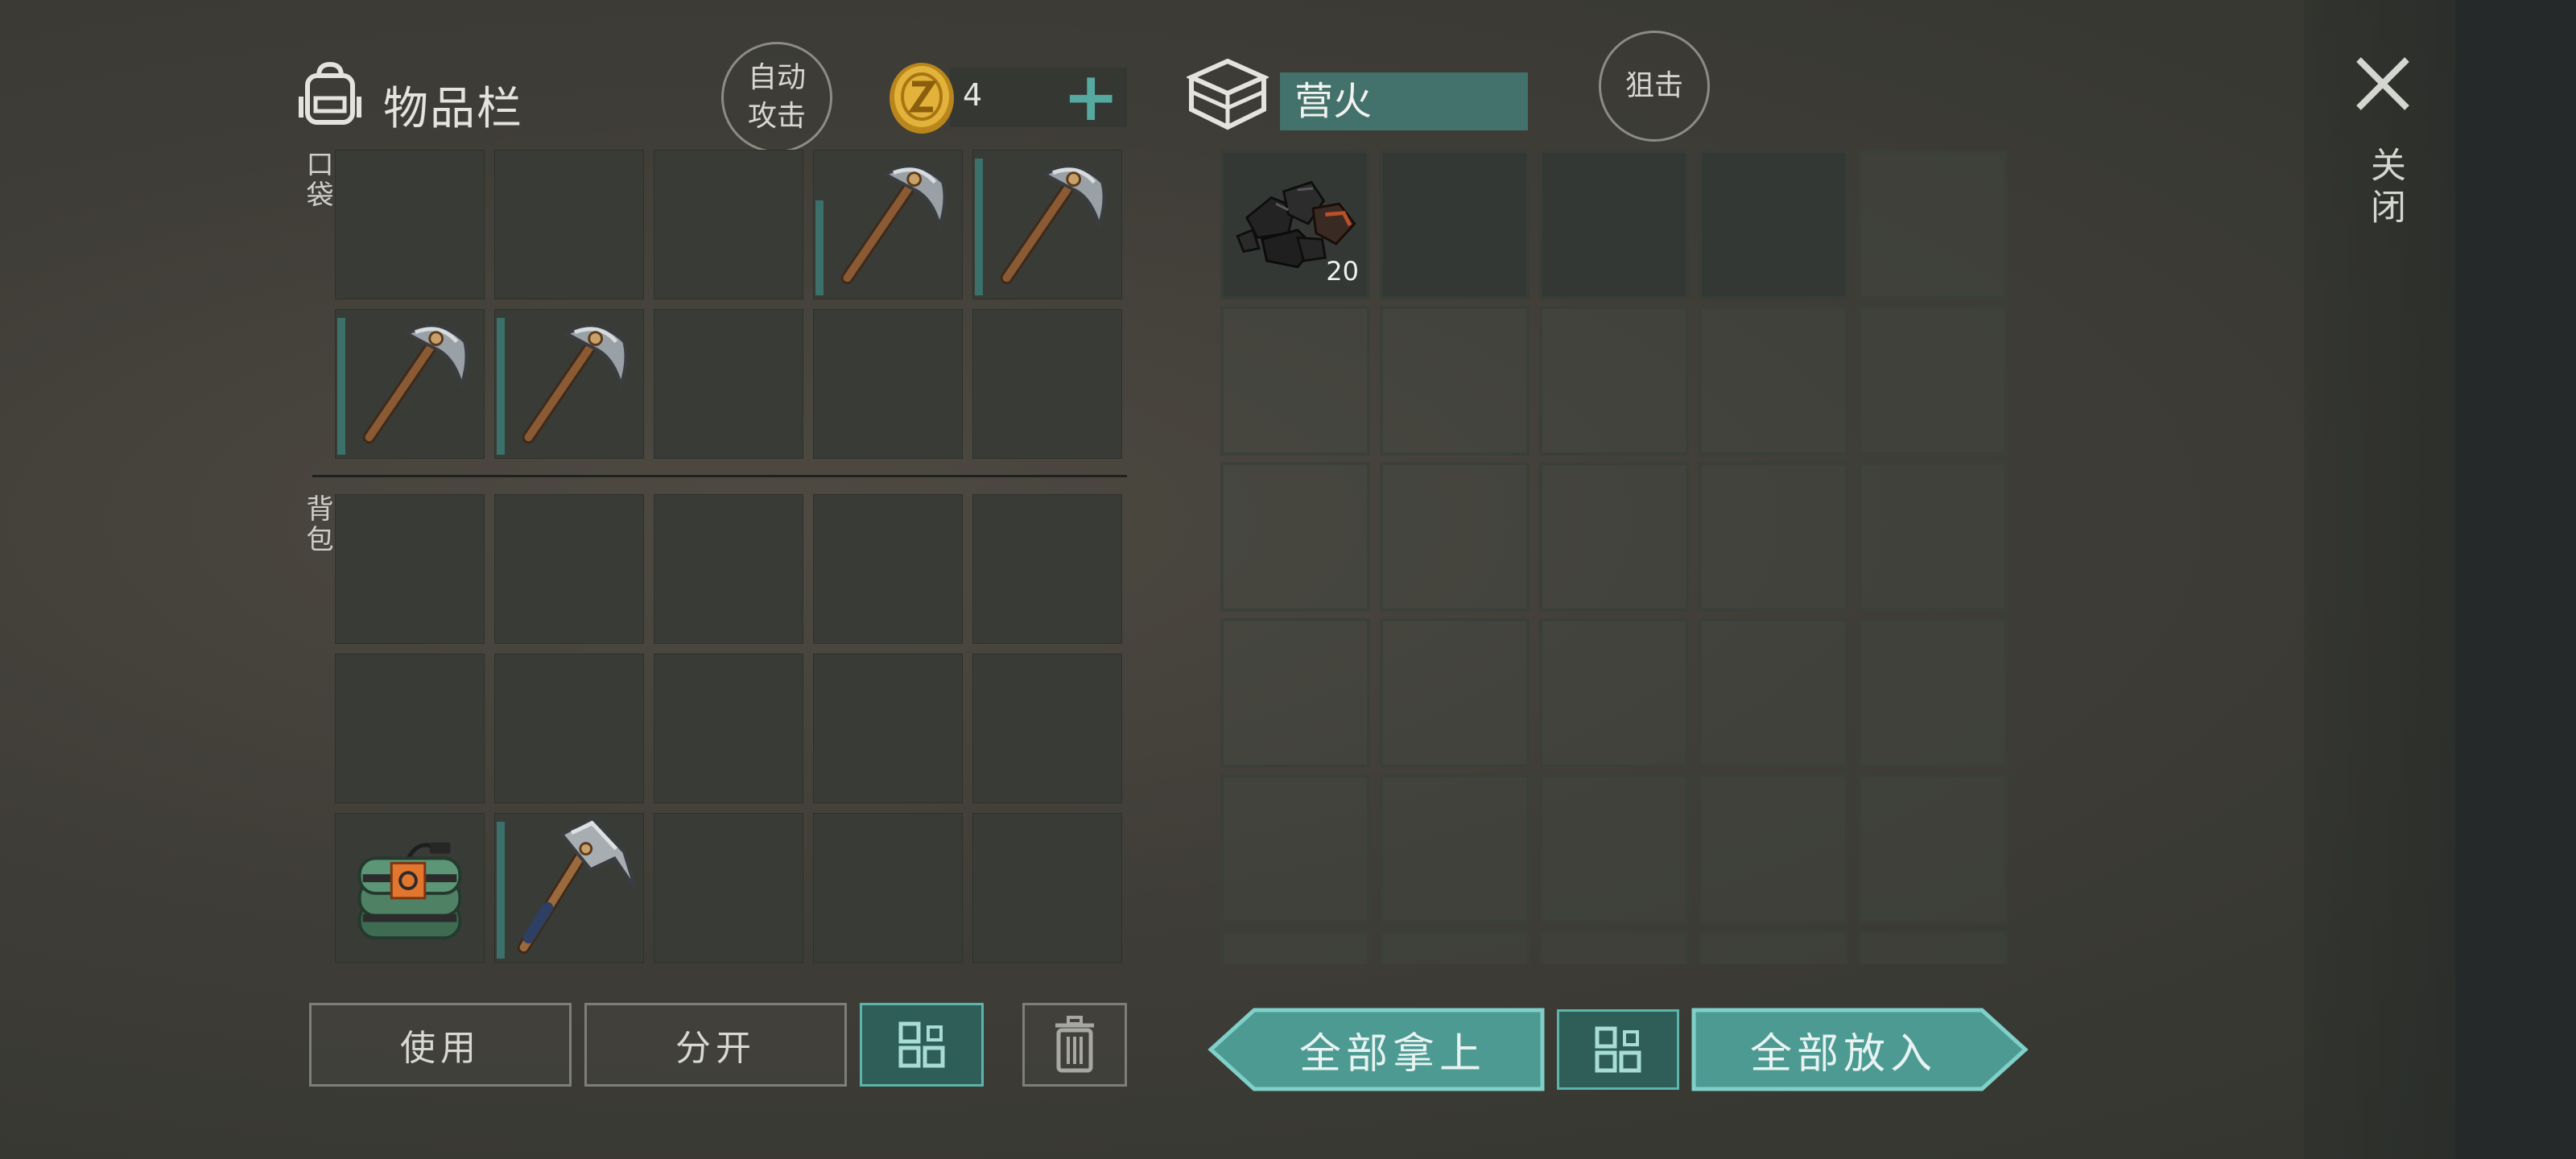 This screenshot has width=2576, height=1159. Describe the element at coordinates (715, 1045) in the screenshot. I see `split-button: 分开` at that location.